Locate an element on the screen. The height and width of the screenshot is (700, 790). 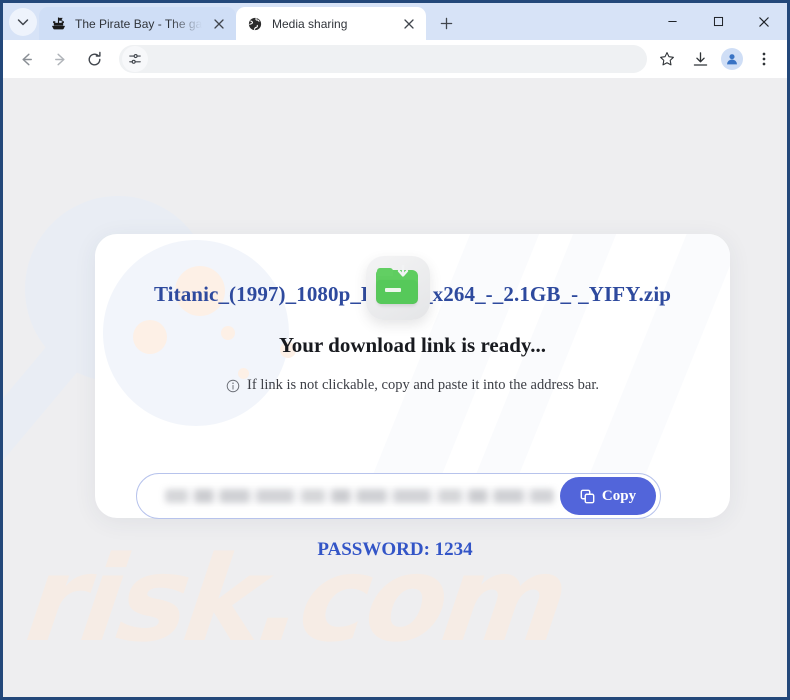
browser-menu-button is located at coordinates (764, 59).